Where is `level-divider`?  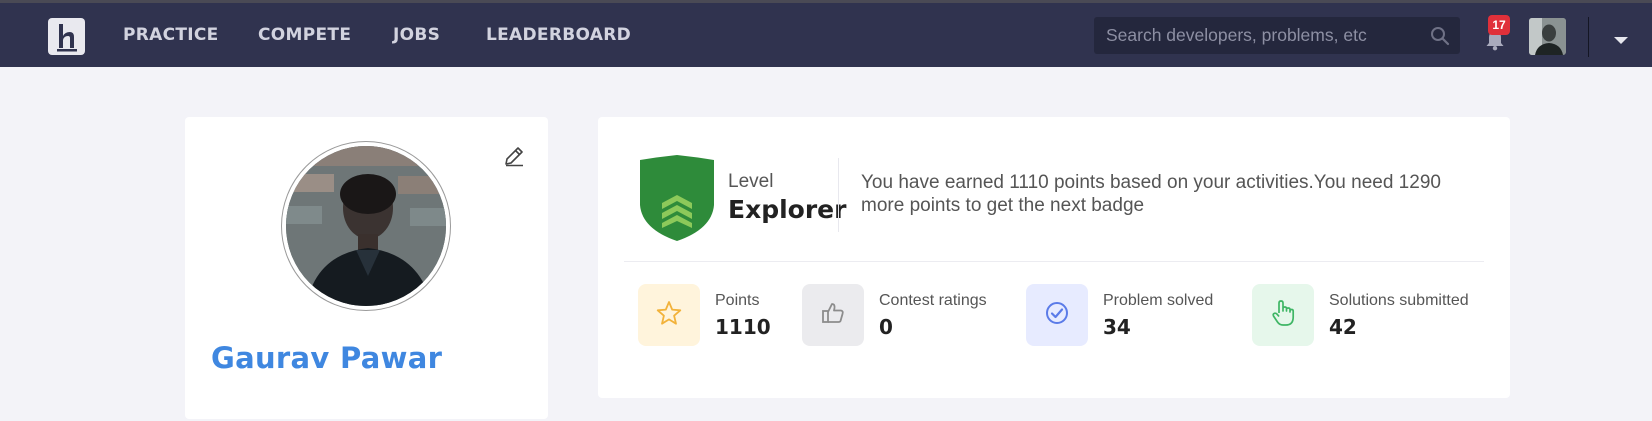 level-divider is located at coordinates (838, 195).